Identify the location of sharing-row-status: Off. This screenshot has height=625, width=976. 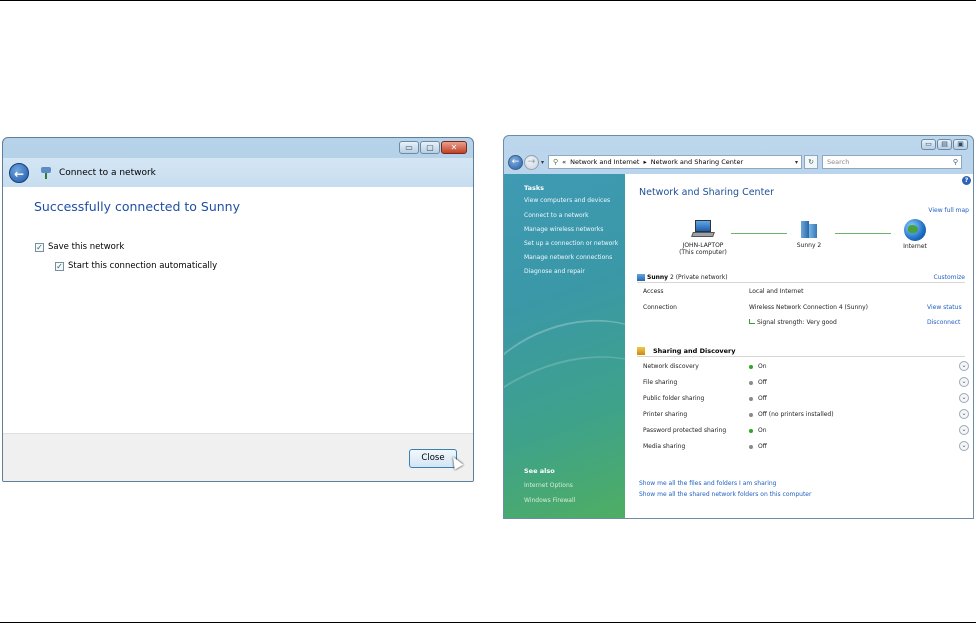
(758, 382).